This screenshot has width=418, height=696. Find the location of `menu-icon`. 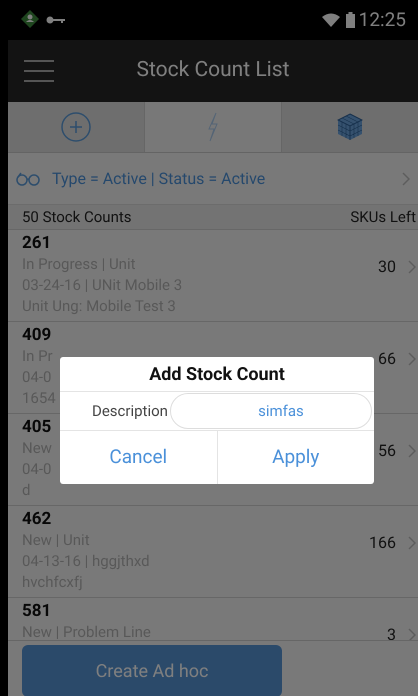

menu-icon is located at coordinates (39, 71).